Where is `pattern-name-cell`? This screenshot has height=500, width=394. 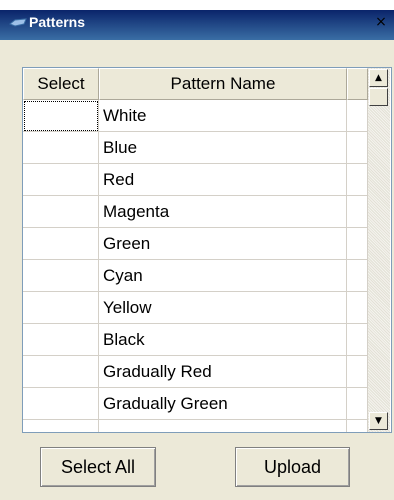 pattern-name-cell is located at coordinates (223, 426).